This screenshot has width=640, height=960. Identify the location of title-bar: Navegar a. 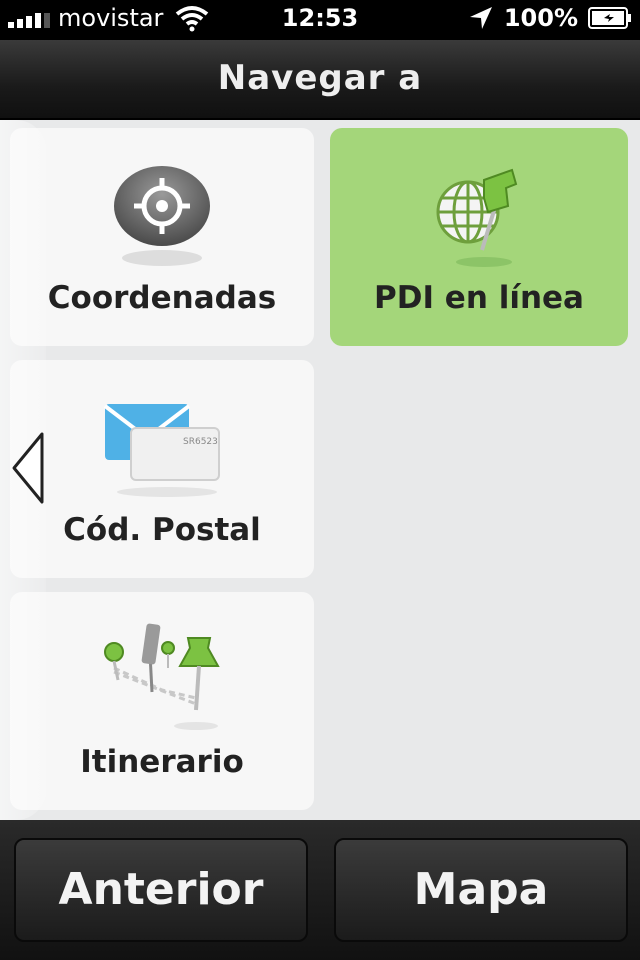
(320, 80).